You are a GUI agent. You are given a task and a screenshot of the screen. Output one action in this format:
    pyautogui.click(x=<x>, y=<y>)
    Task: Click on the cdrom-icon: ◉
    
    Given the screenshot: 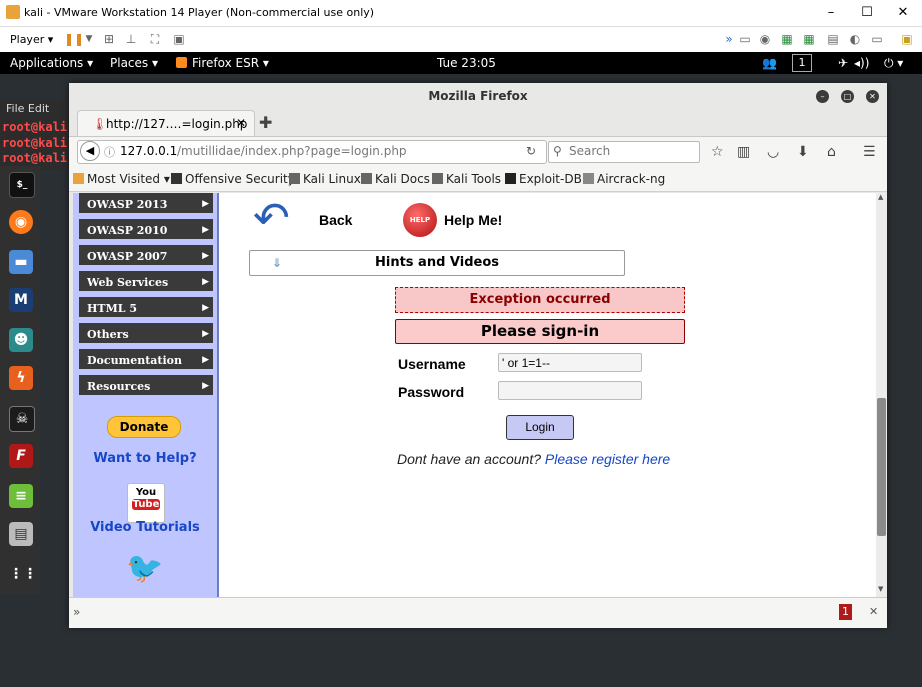 What is the action you would take?
    pyautogui.click(x=765, y=39)
    